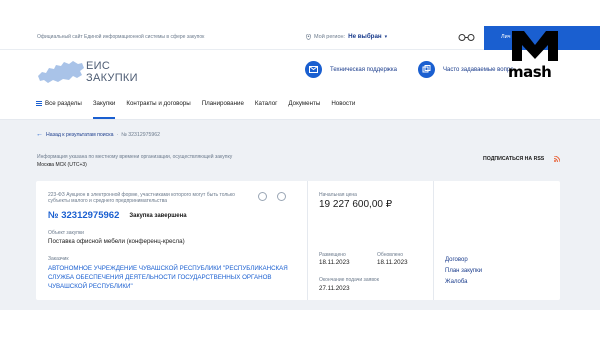 This screenshot has width=600, height=338. I want to click on price-label: Начальная цена, so click(338, 195).